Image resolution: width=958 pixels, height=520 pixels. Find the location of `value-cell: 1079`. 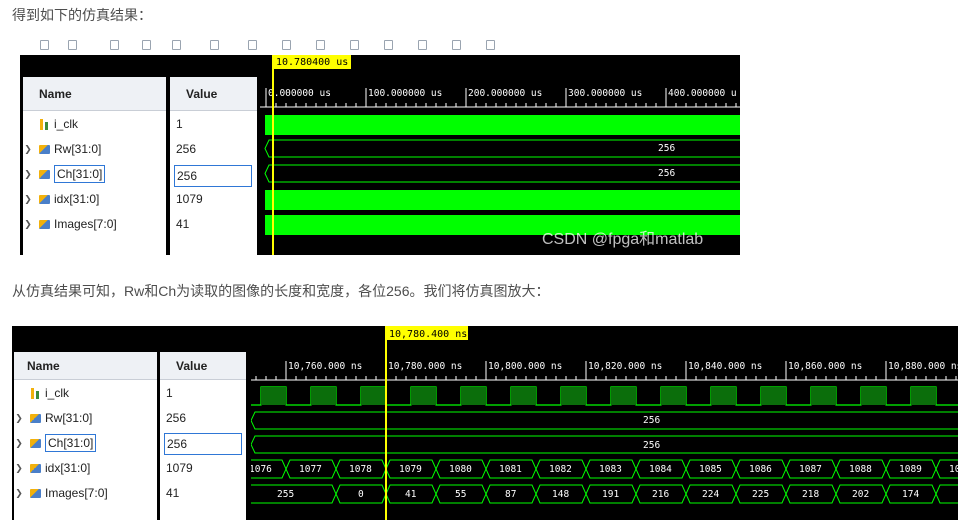

value-cell: 1079 is located at coordinates (179, 468).